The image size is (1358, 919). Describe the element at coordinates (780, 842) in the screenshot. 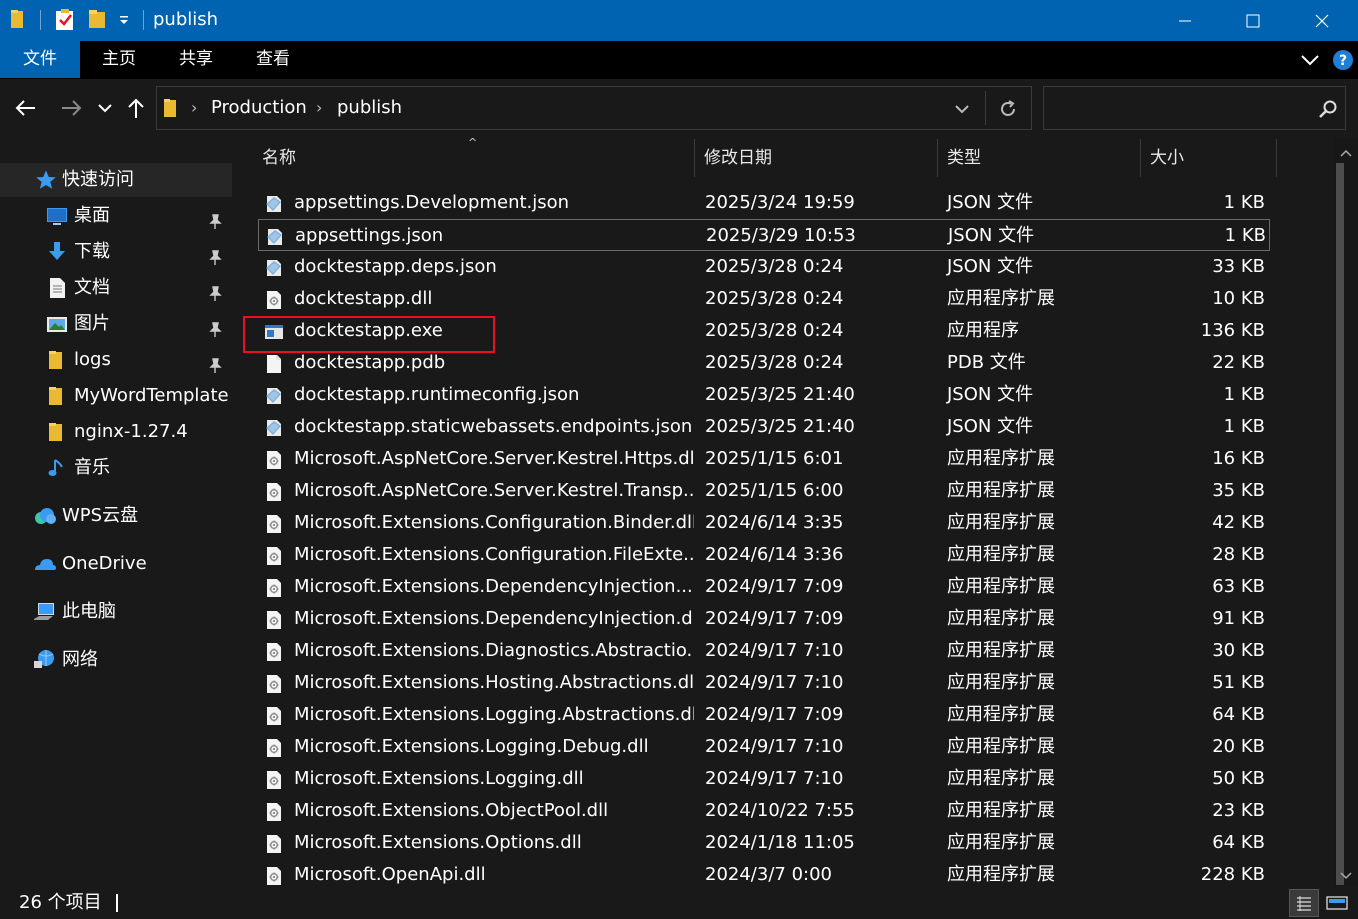

I see `file-modified-date: 2024/1/18 11:05` at that location.